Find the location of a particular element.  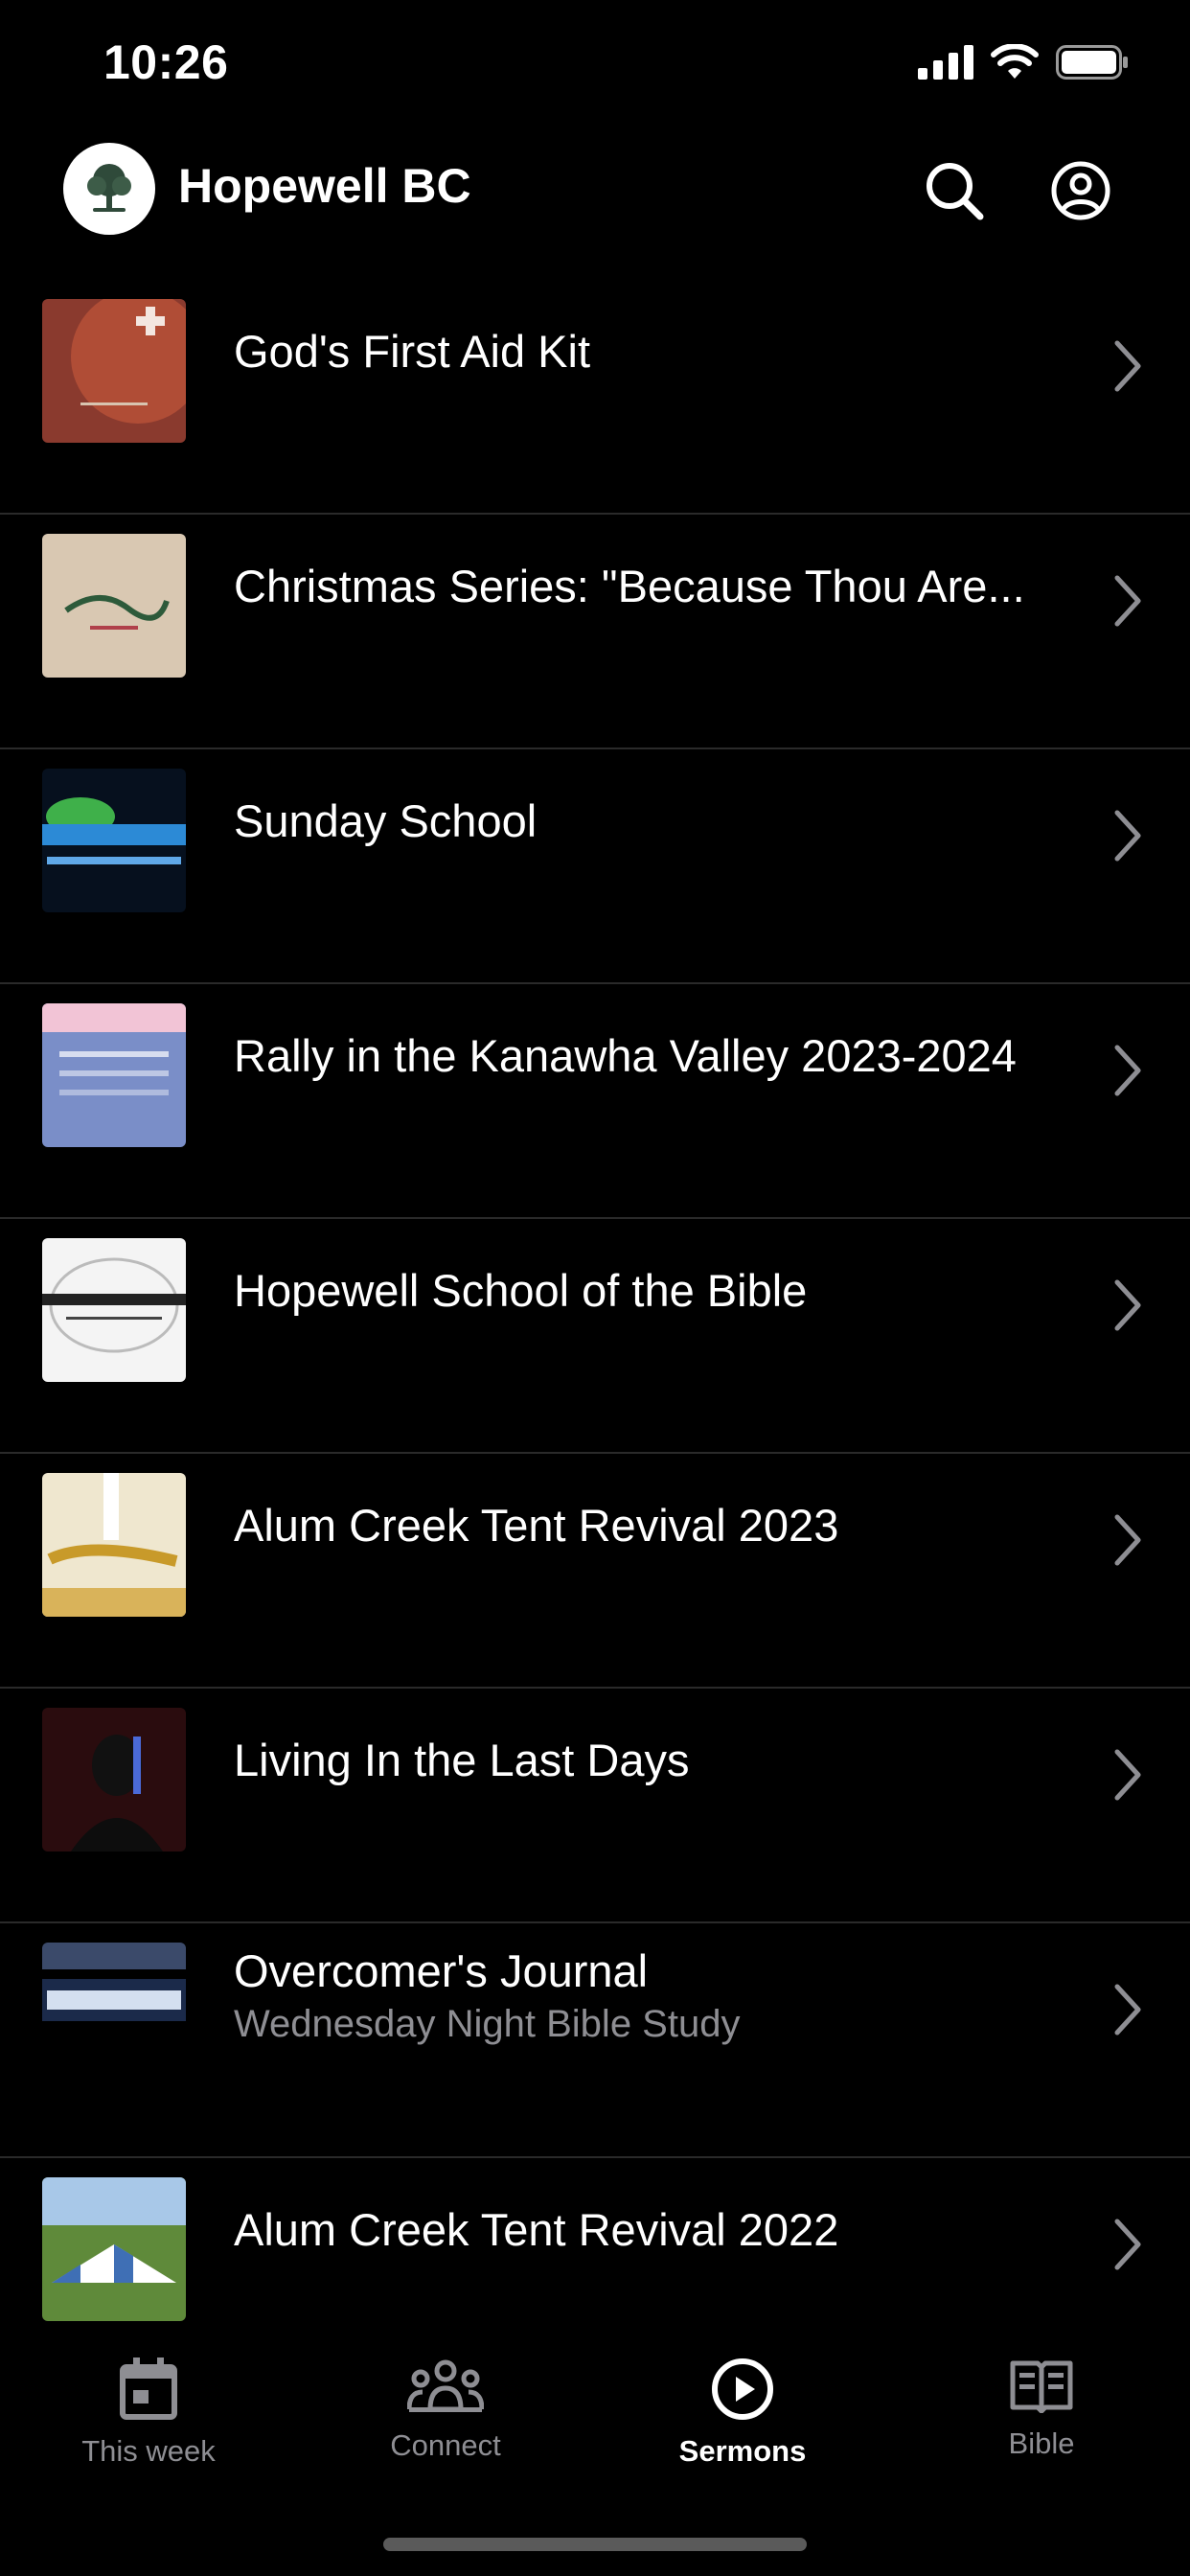

cellular-signal-icon is located at coordinates (946, 63).